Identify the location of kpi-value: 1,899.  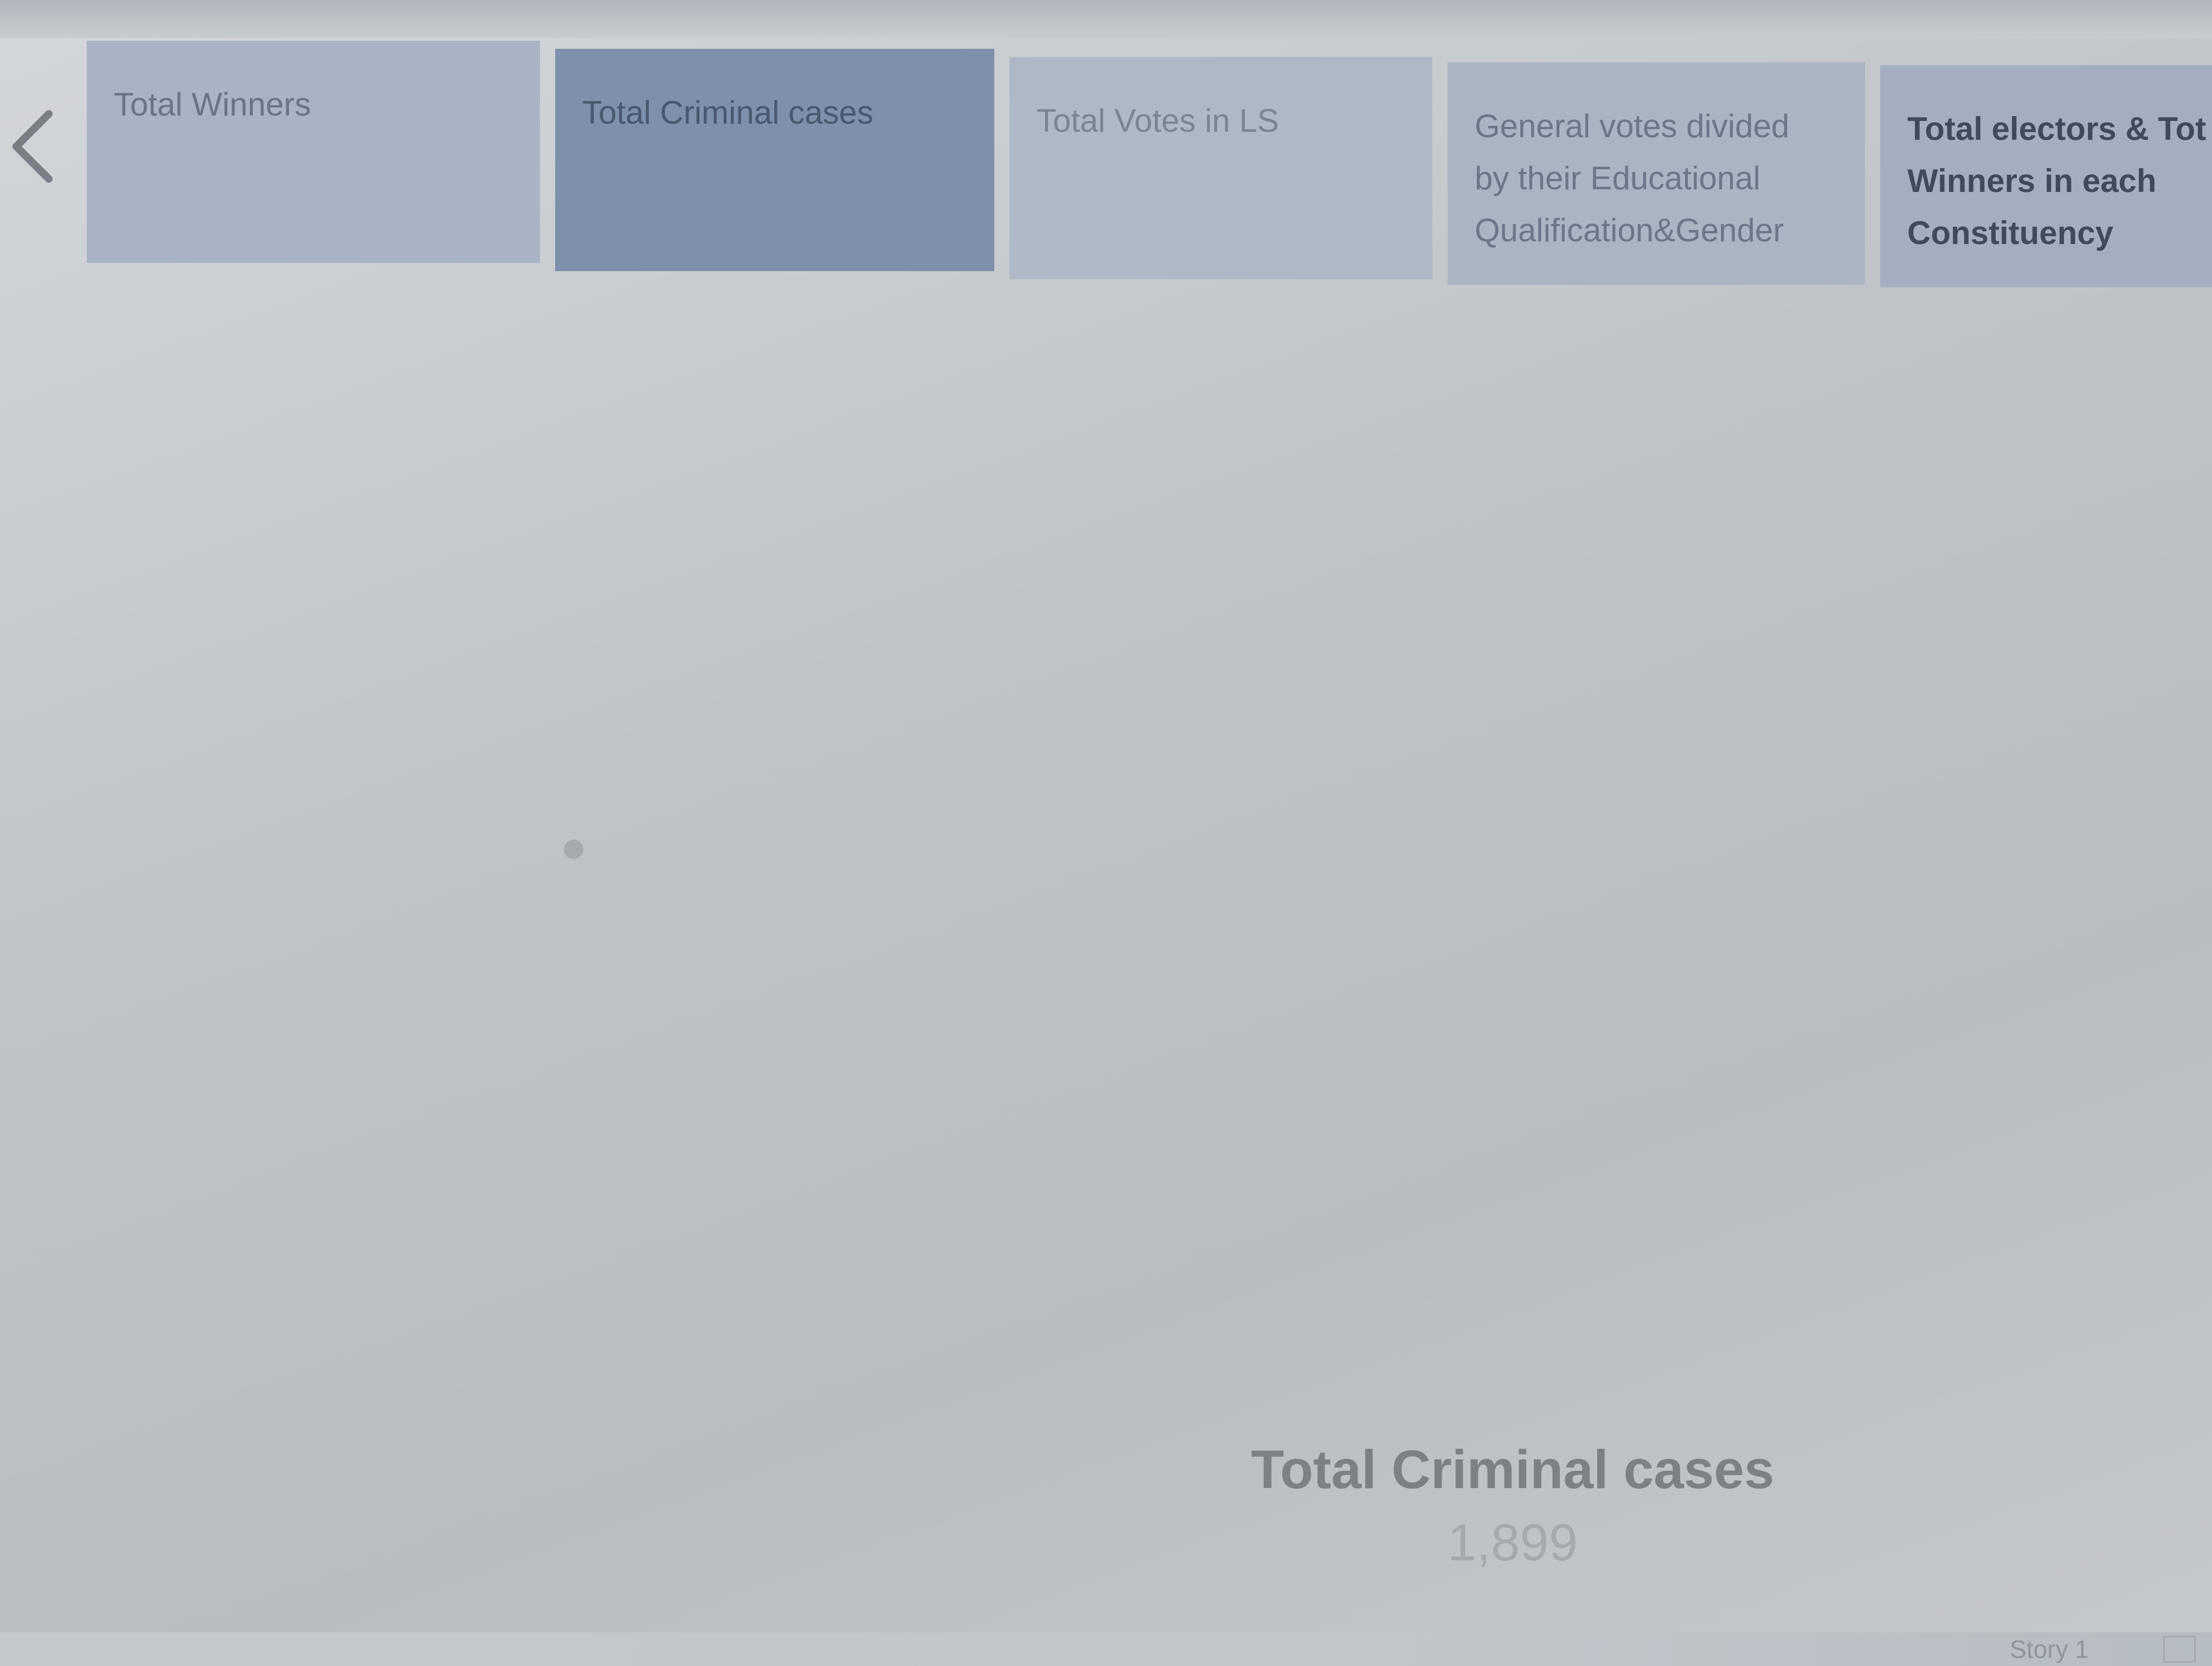
(1512, 1543).